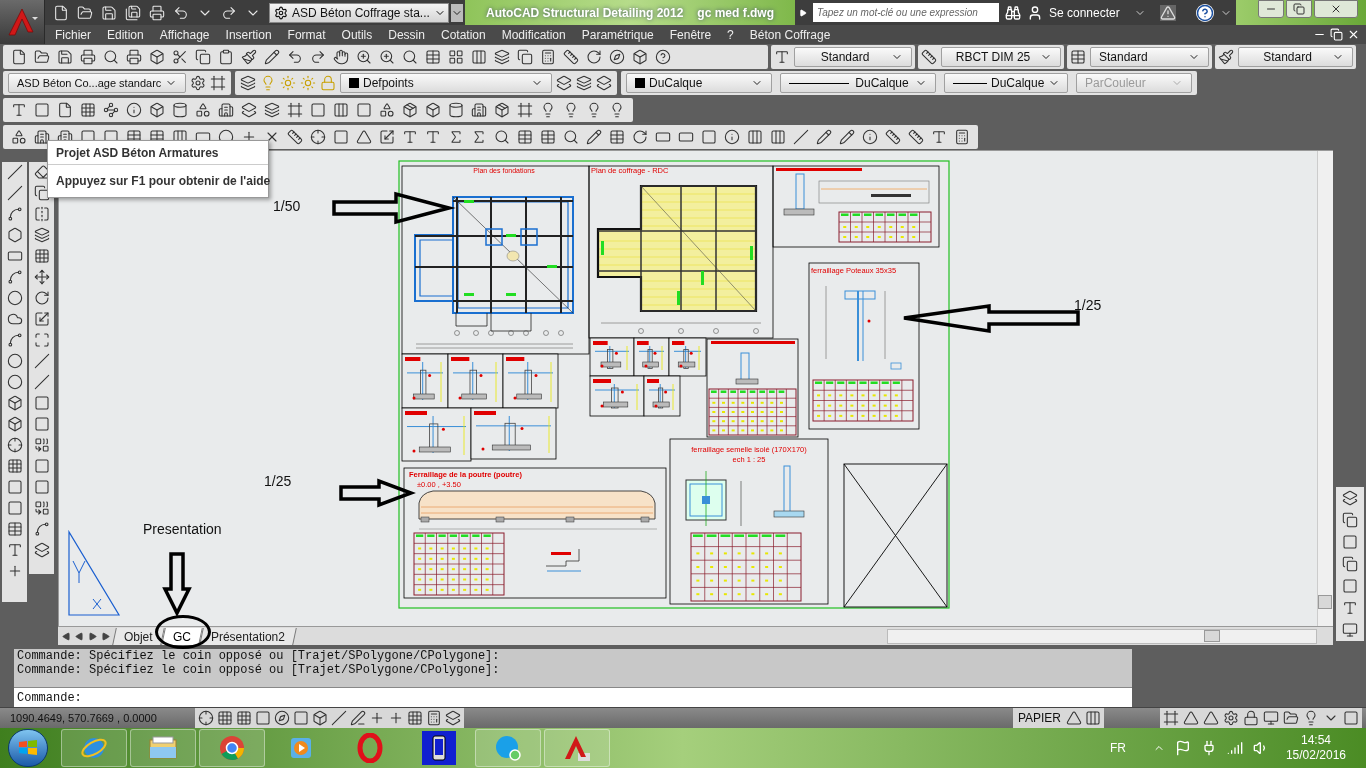 The width and height of the screenshot is (1366, 768). I want to click on color-dropdown: DuCalque, so click(699, 83).